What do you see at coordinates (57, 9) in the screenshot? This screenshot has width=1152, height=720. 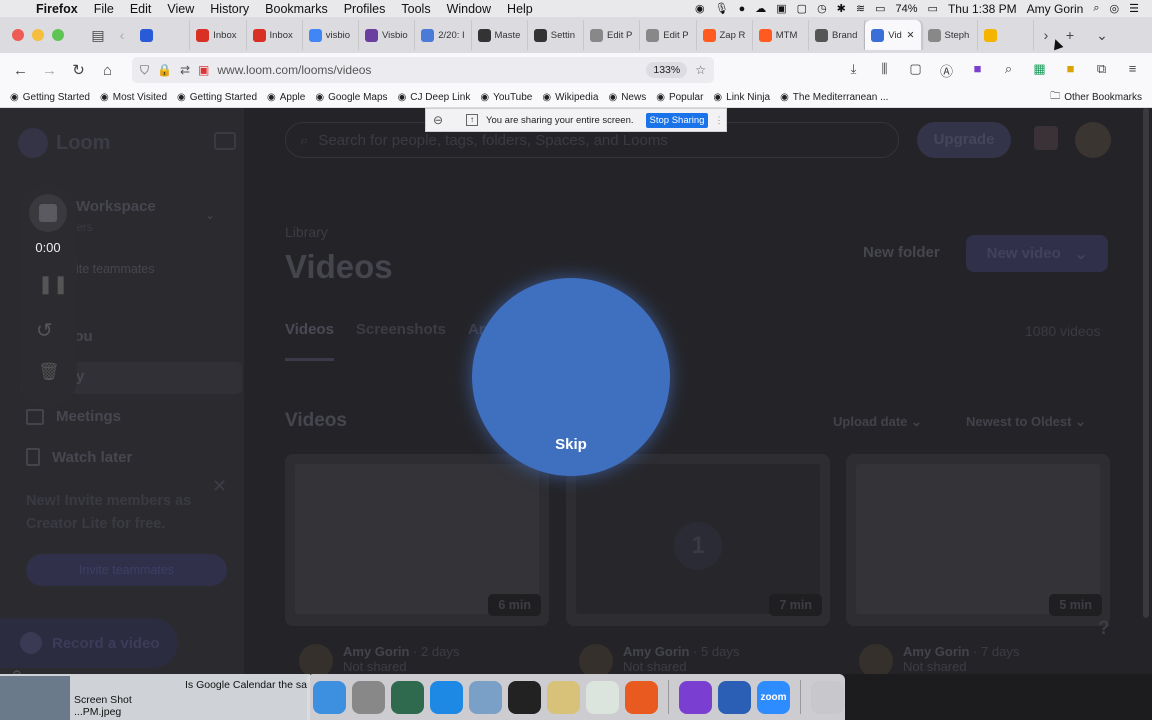 I see `menu-app-name: Firefox` at bounding box center [57, 9].